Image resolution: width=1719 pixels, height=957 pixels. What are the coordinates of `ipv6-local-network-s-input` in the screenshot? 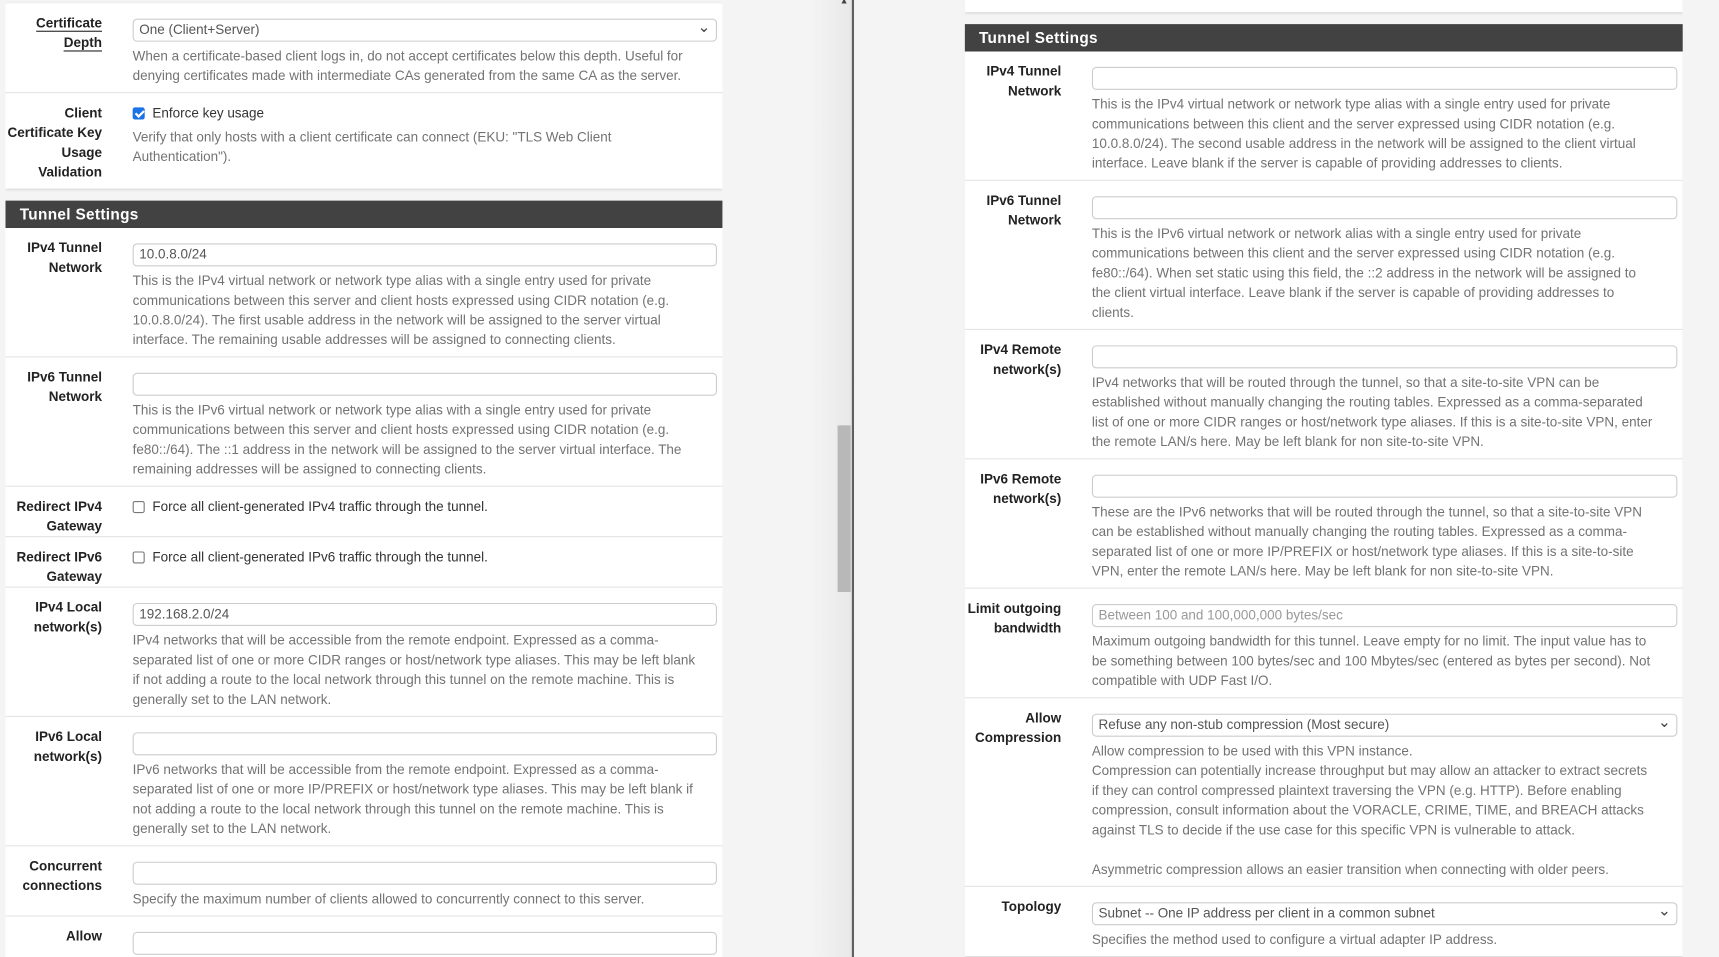 It's located at (424, 744).